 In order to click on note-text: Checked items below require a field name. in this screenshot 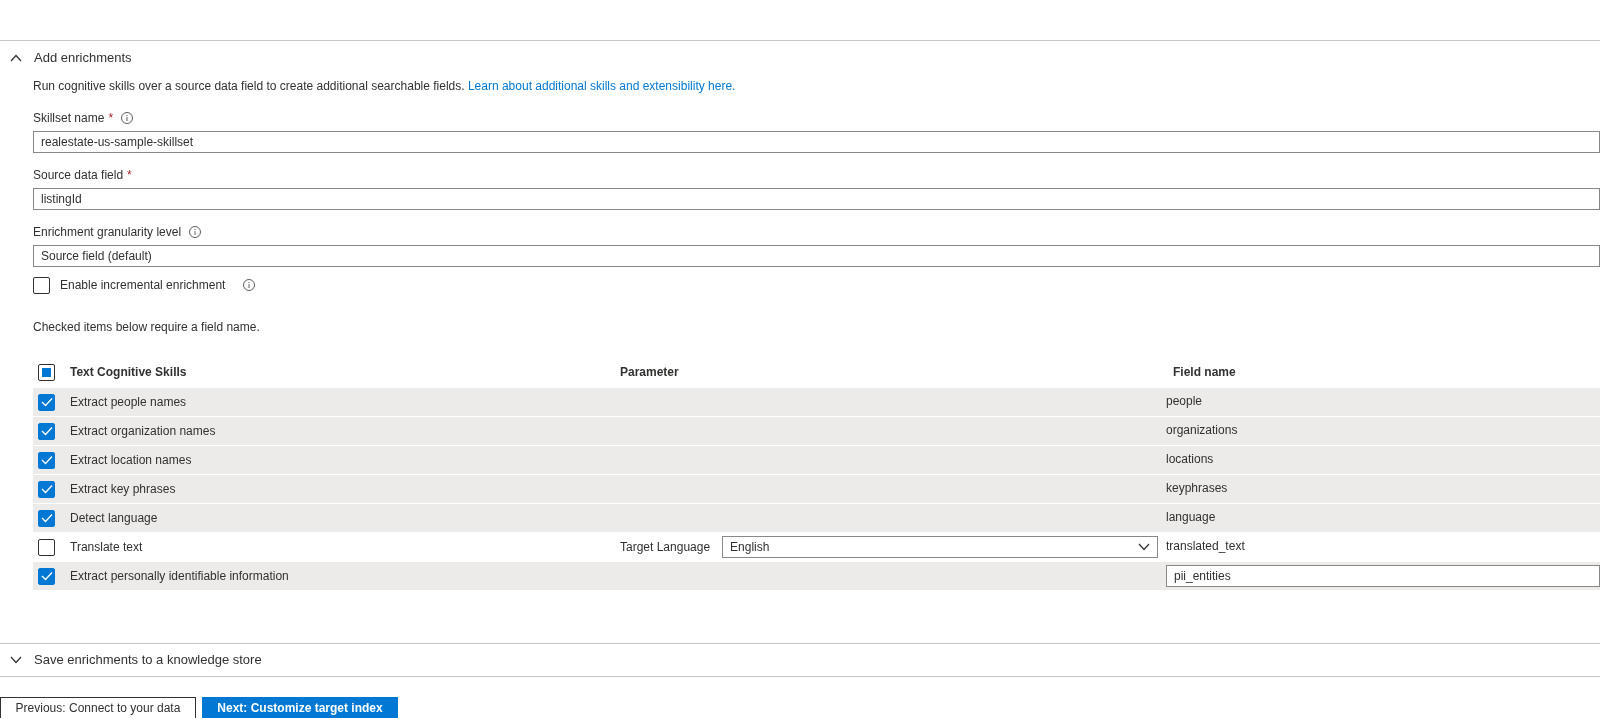, I will do `click(147, 327)`.